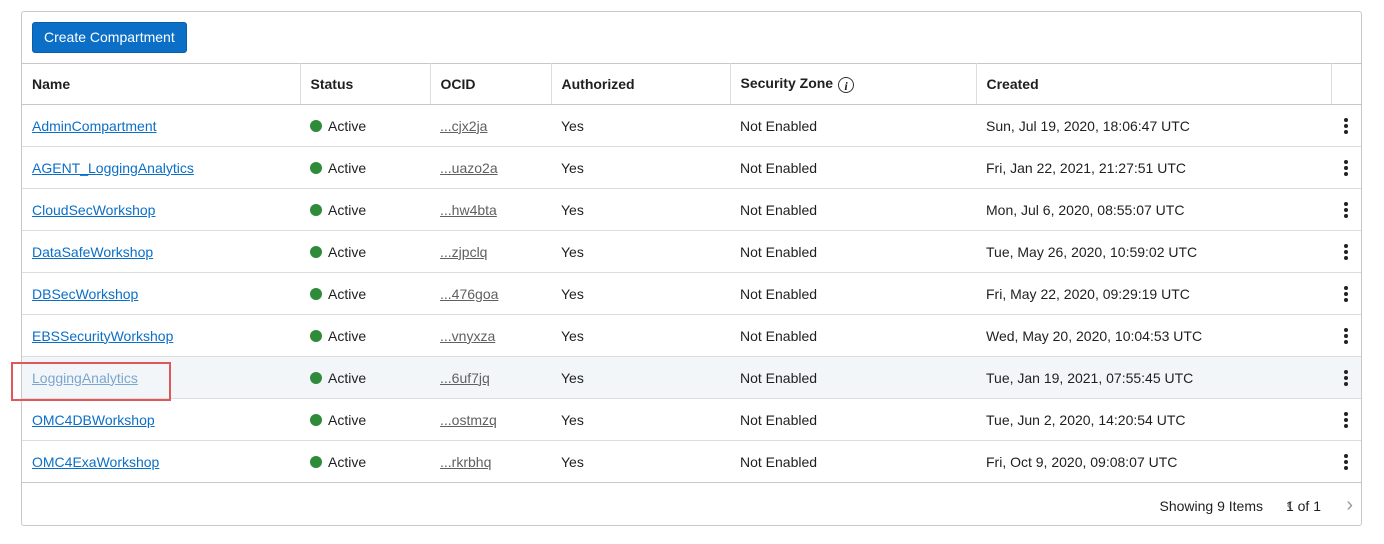  What do you see at coordinates (468, 420) in the screenshot?
I see `ocid-link: ...ostmzq` at bounding box center [468, 420].